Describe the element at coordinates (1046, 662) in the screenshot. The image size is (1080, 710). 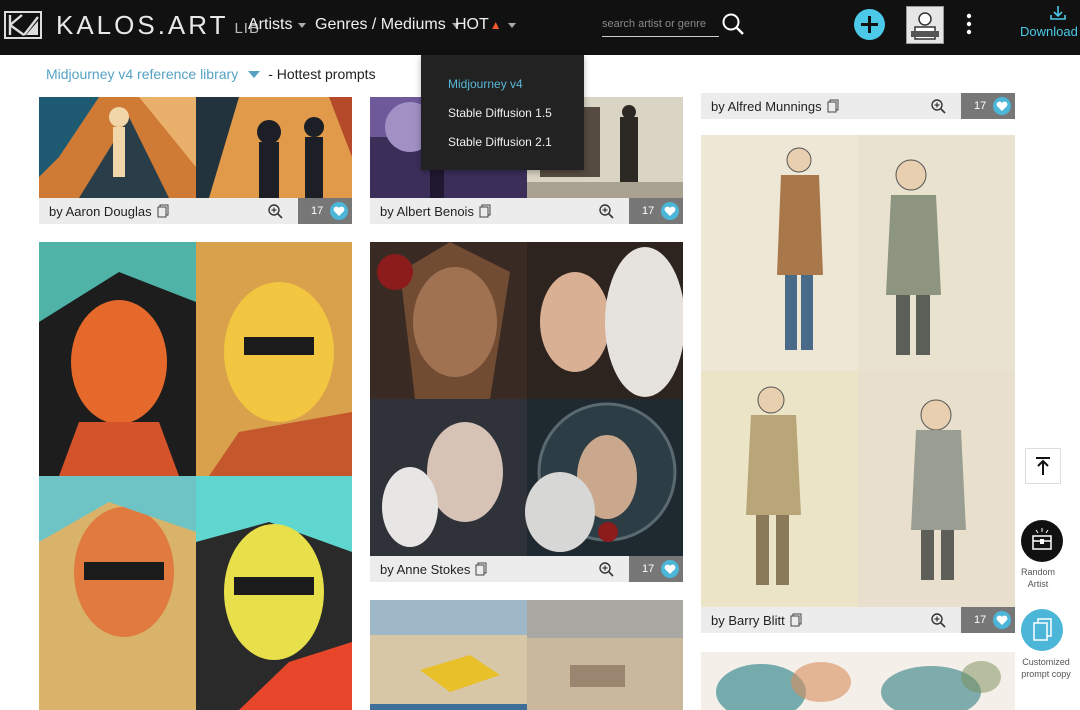
I see `copy-label-line1: Customized` at that location.